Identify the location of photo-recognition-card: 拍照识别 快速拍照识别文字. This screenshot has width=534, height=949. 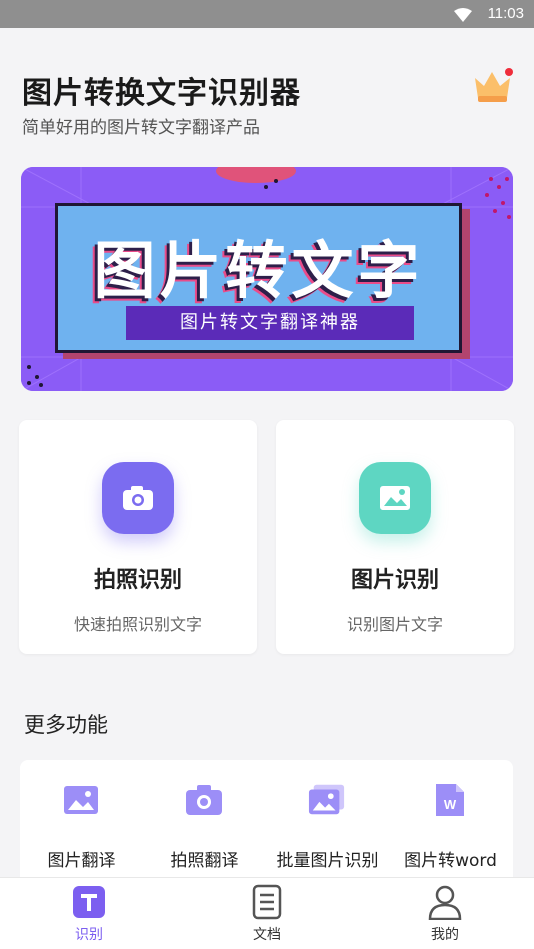
(138, 537).